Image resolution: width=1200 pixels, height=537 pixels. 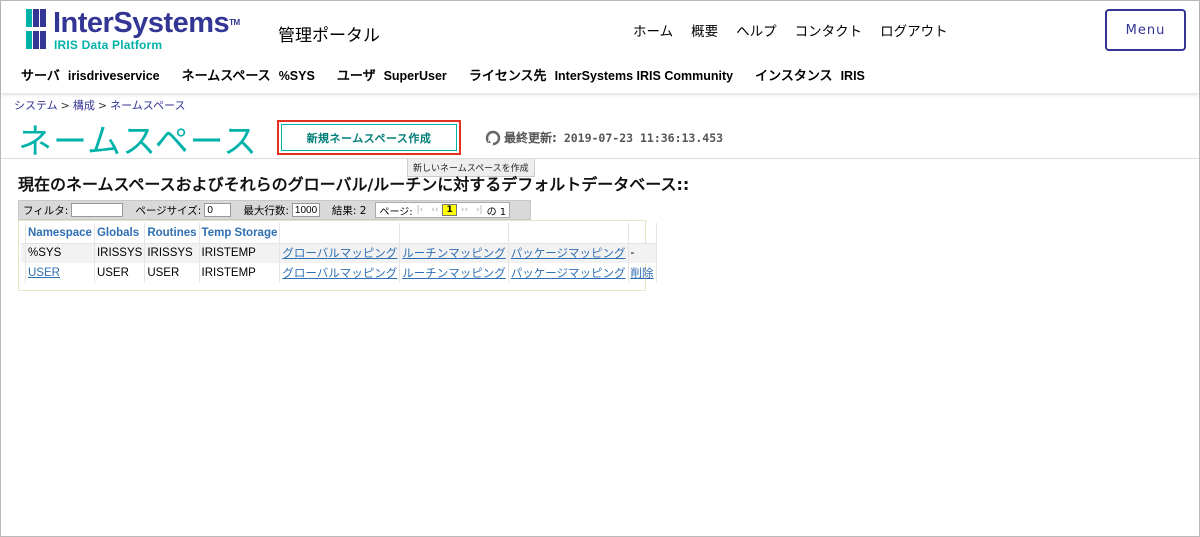 I want to click on cell-delete: -, so click(x=642, y=253).